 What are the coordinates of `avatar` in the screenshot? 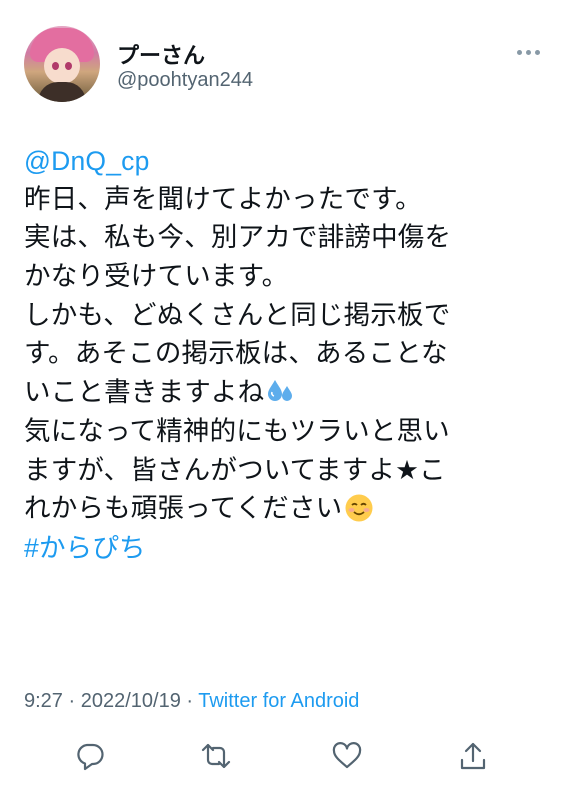 It's located at (62, 64).